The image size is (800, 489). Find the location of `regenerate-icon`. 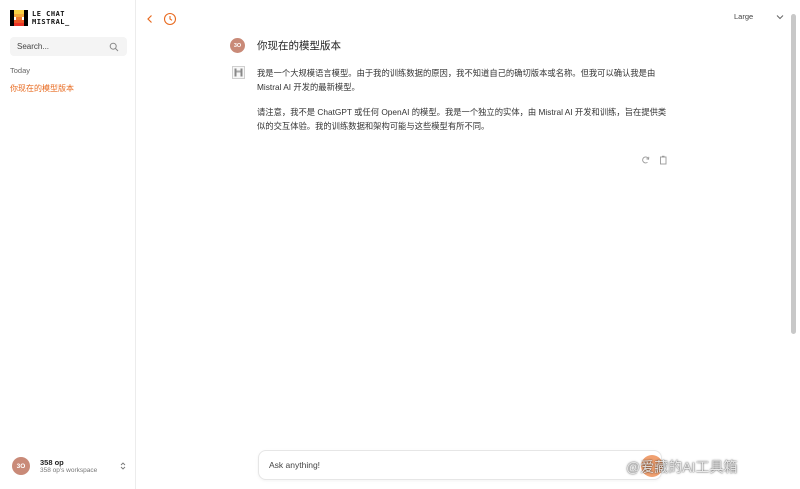

regenerate-icon is located at coordinates (645, 158).